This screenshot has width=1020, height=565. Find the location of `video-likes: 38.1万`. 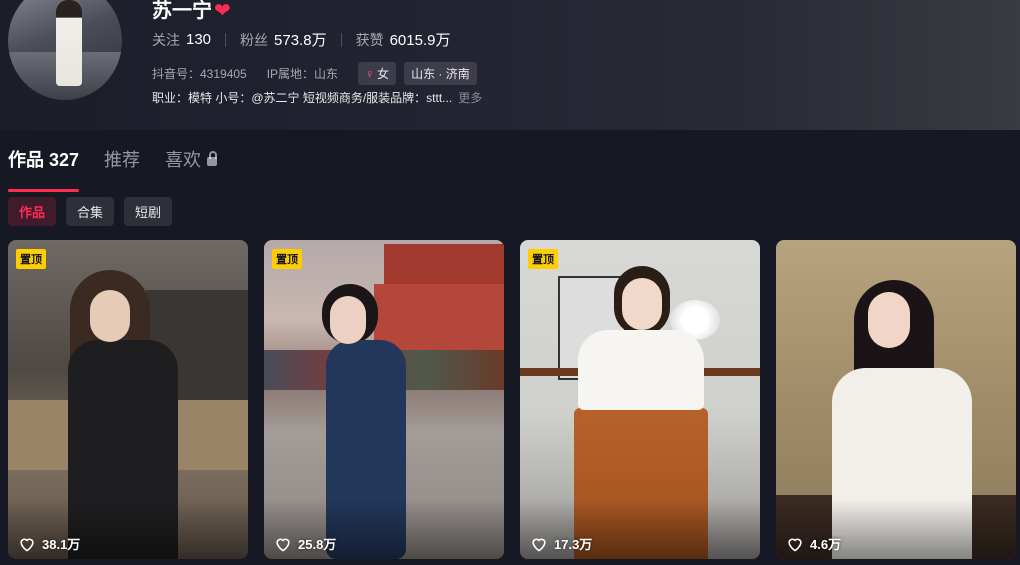

video-likes: 38.1万 is located at coordinates (49, 543).